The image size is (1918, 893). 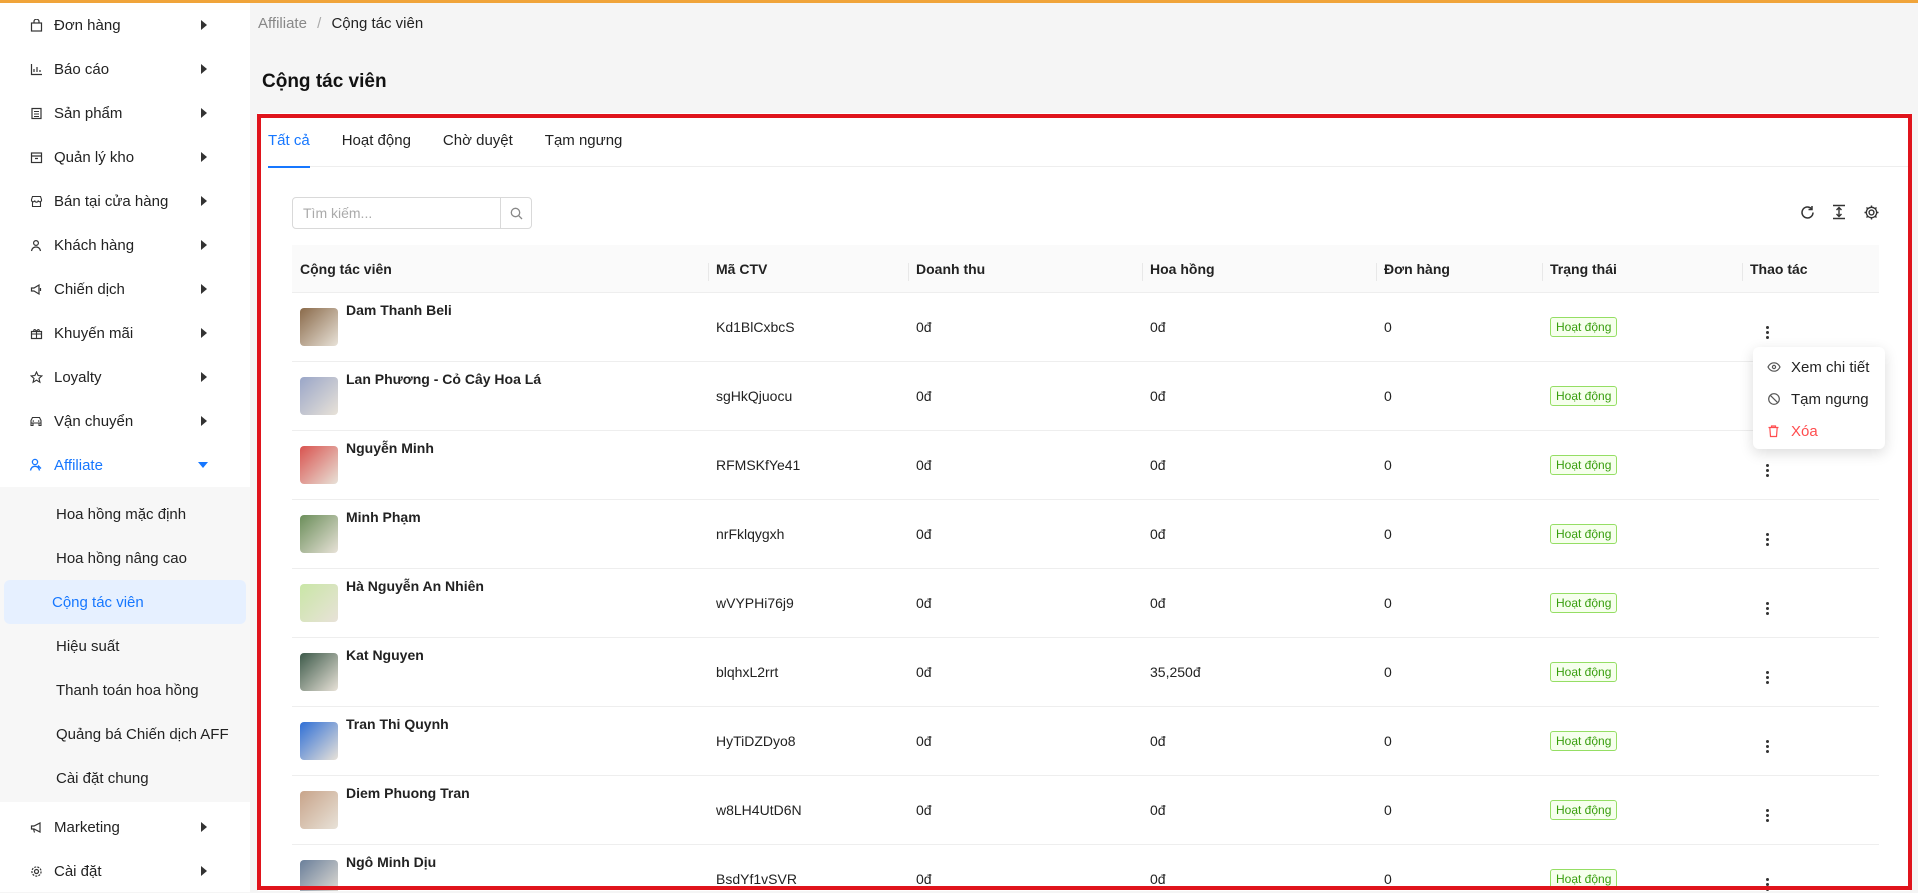 What do you see at coordinates (36, 289) in the screenshot?
I see `megaphone-icon` at bounding box center [36, 289].